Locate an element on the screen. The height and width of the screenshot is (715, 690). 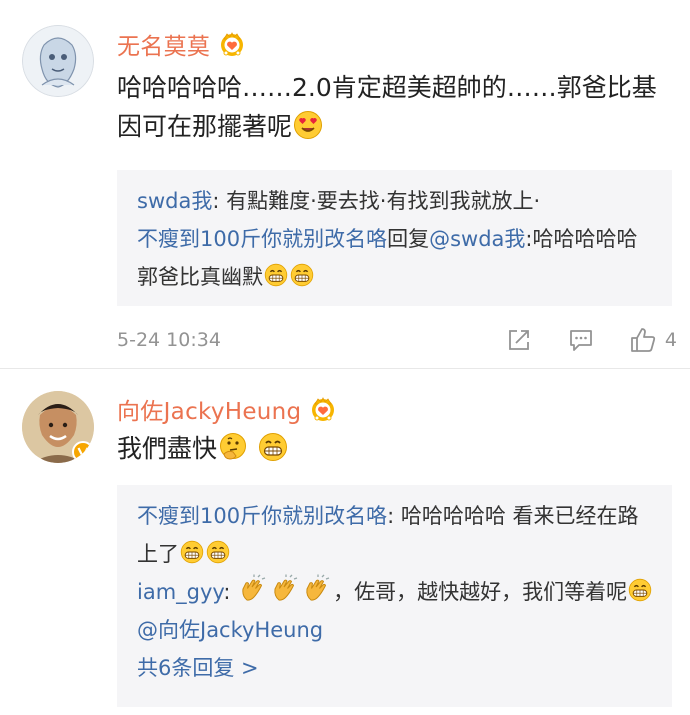
reply-username: swda我 is located at coordinates (174, 201).